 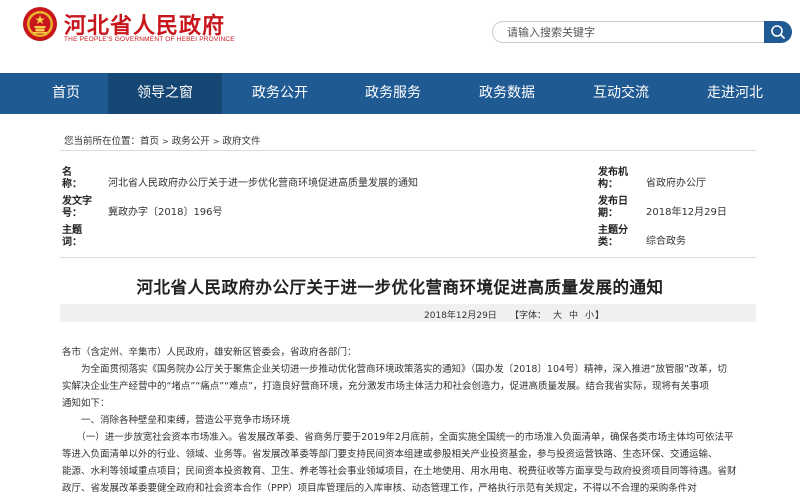 I want to click on nav-item-home: 首页, so click(x=66, y=93).